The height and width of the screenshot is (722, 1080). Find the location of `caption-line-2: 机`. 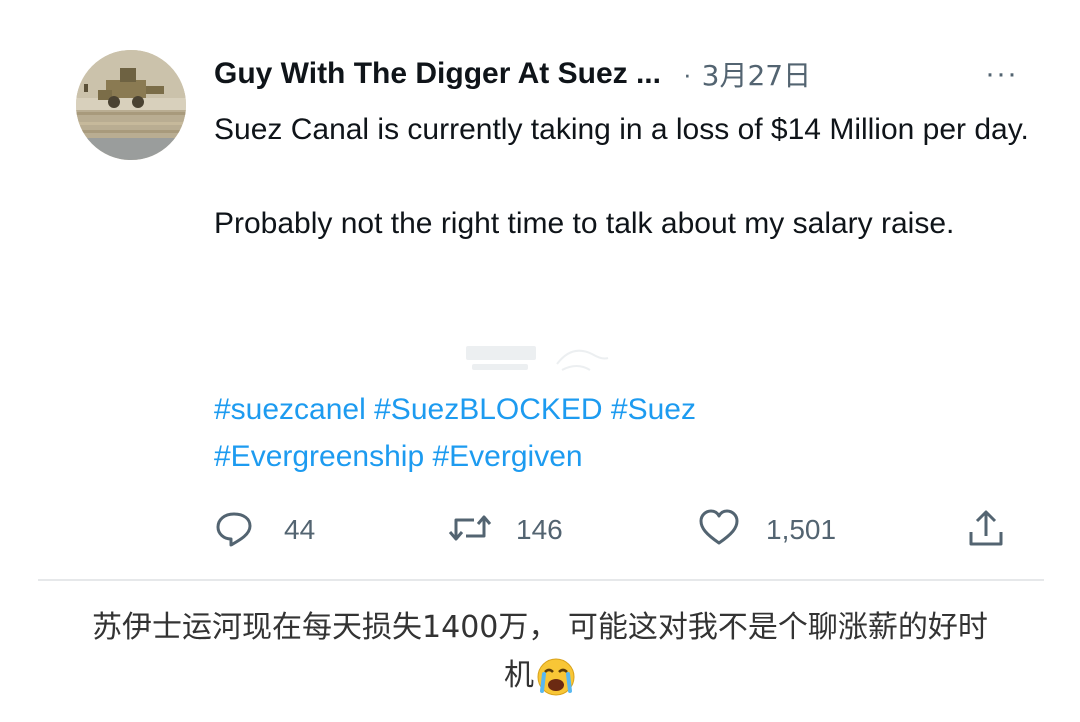

caption-line-2: 机 is located at coordinates (540, 676).